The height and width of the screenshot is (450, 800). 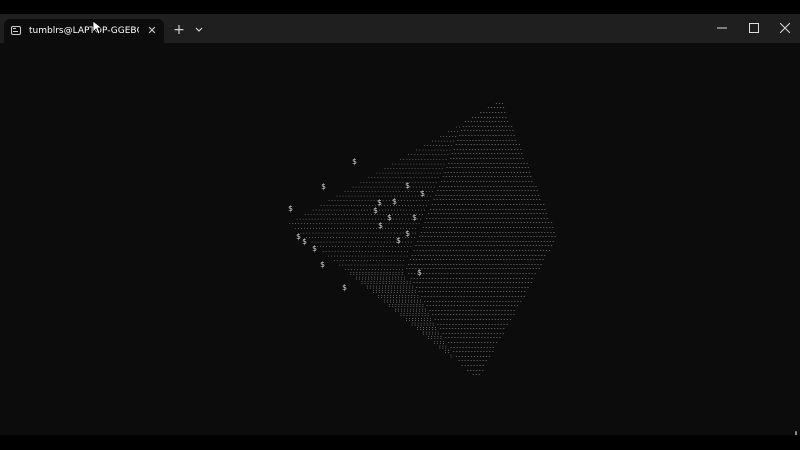 What do you see at coordinates (199, 30) in the screenshot?
I see `chevron-down-icon` at bounding box center [199, 30].